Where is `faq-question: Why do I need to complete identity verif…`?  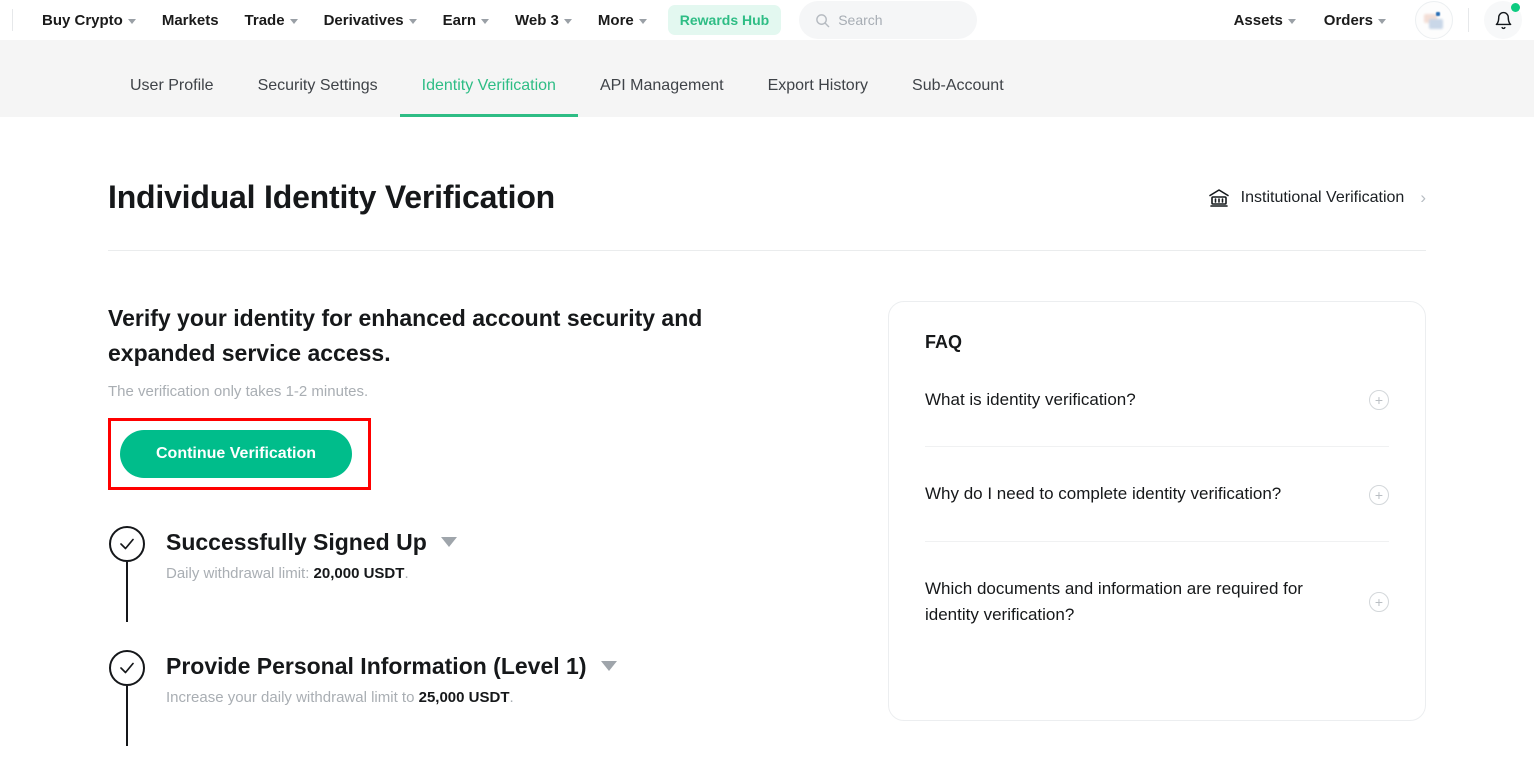 faq-question: Why do I need to complete identity verif… is located at coordinates (1103, 494).